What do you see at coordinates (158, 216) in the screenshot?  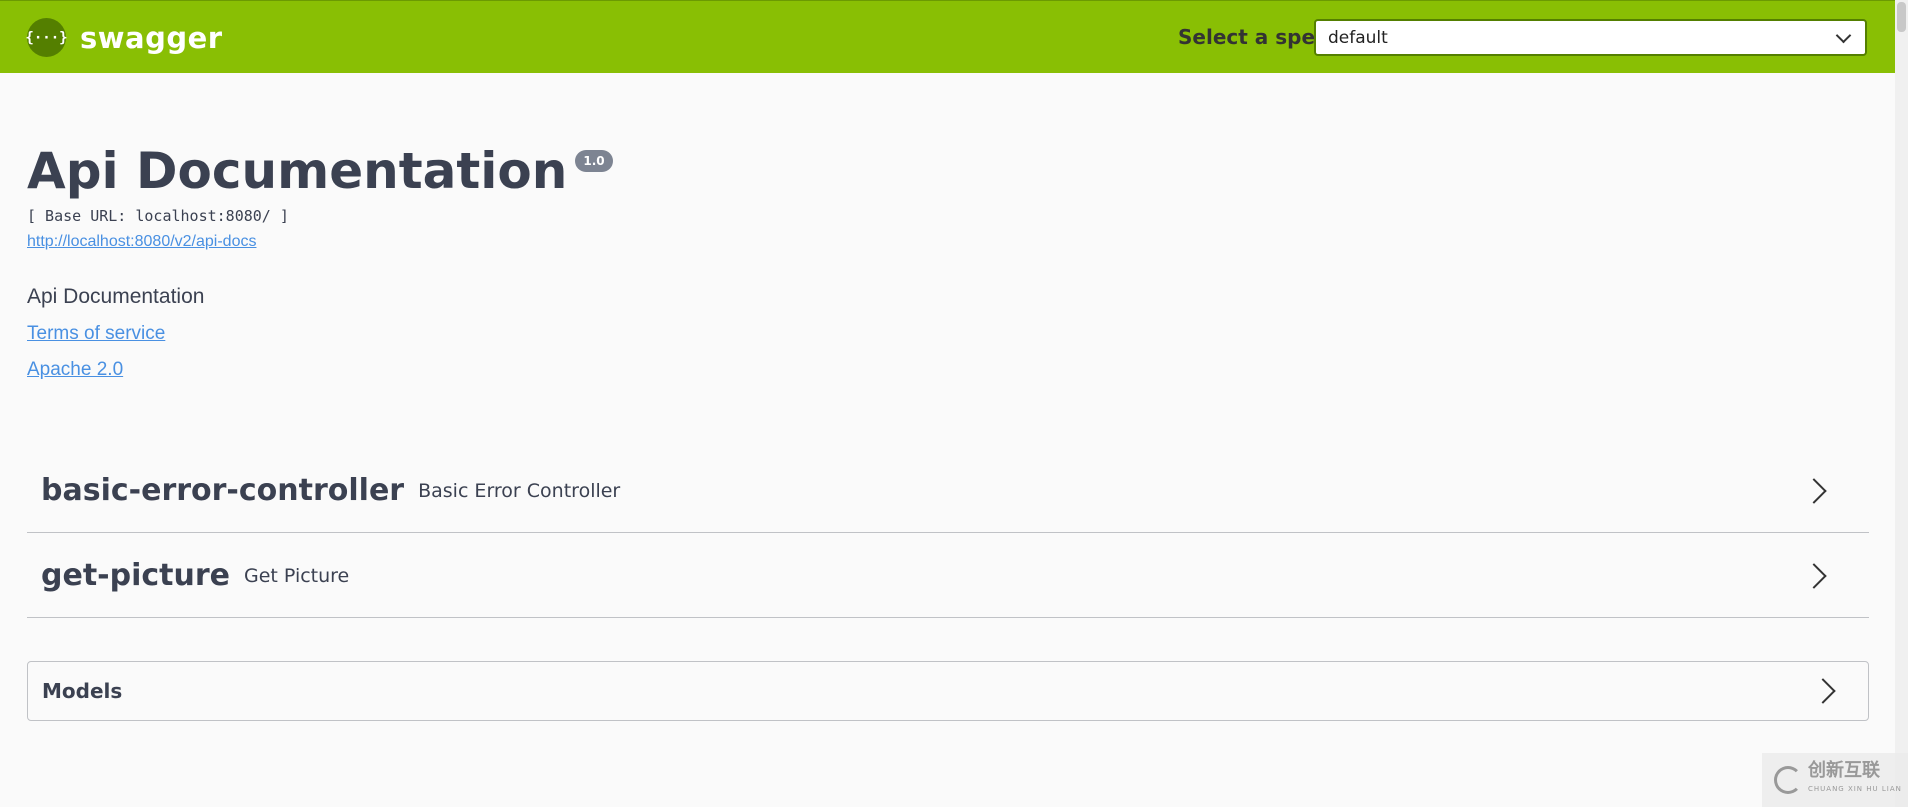 I see `base-url: [ Base URL: localhost:8080/ ]` at bounding box center [158, 216].